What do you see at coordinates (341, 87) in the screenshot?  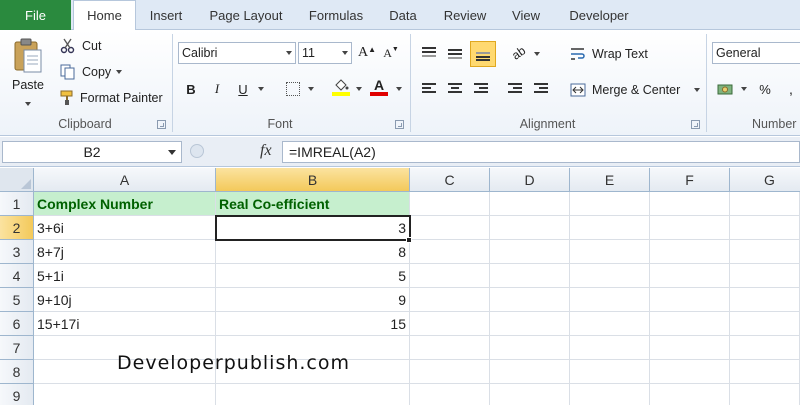 I see `fill-color-button` at bounding box center [341, 87].